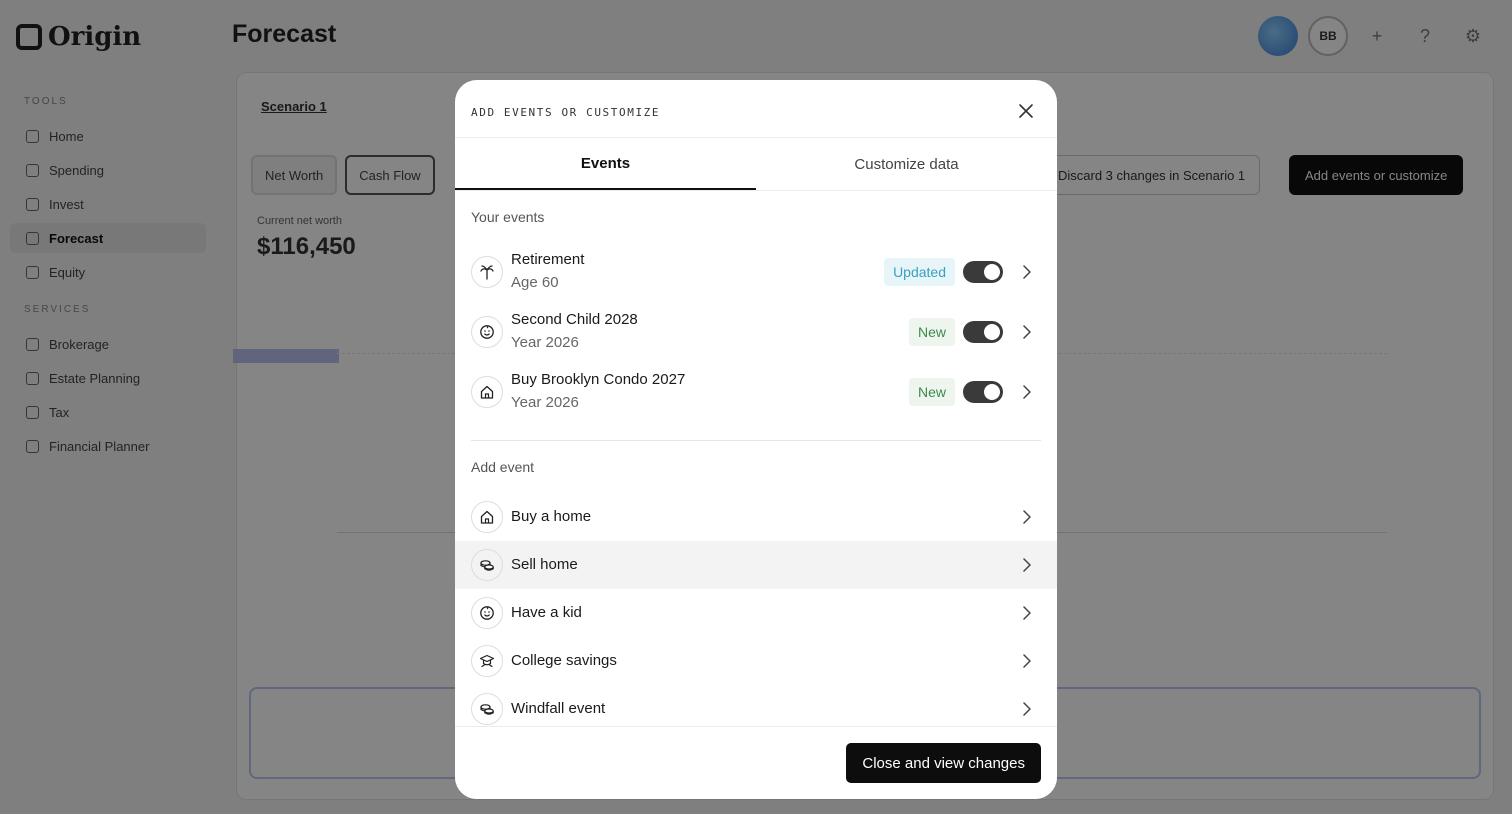  Describe the element at coordinates (566, 112) in the screenshot. I see `modal-title: ADD EVENTS OR CUSTOMIZE` at that location.